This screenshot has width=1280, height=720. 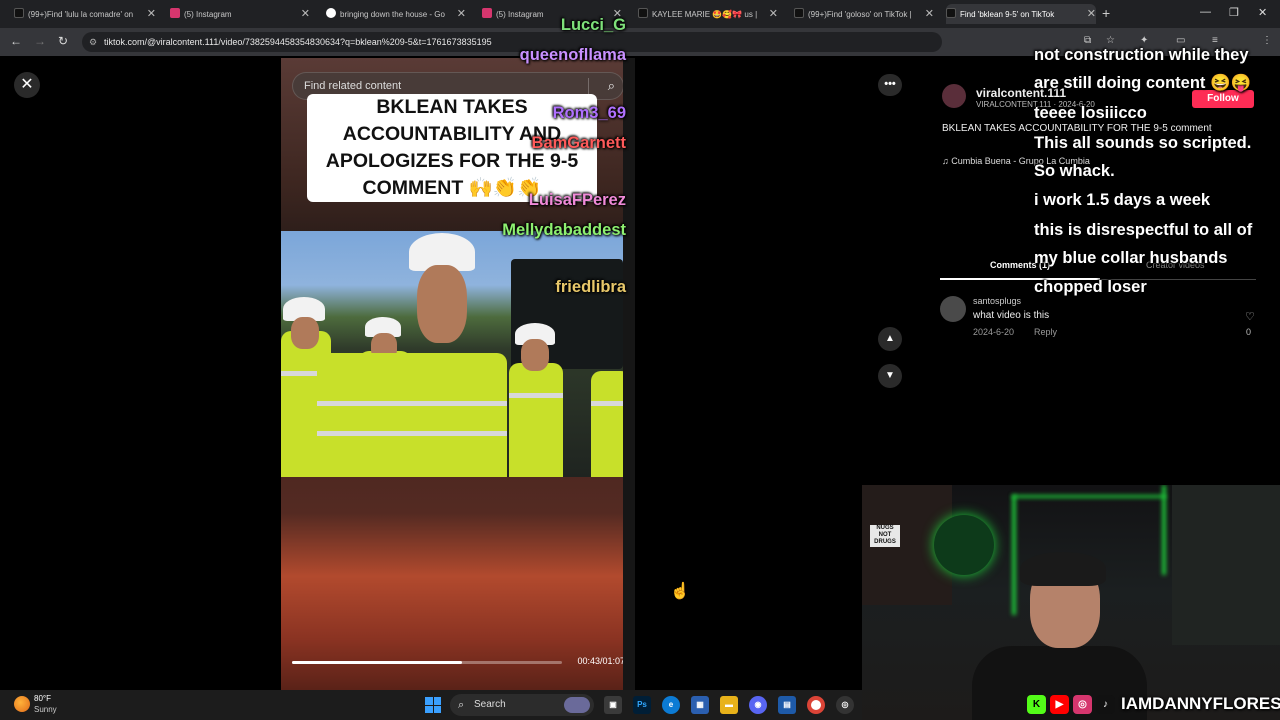 What do you see at coordinates (1082, 704) in the screenshot?
I see `instagram-icon: ◎` at bounding box center [1082, 704].